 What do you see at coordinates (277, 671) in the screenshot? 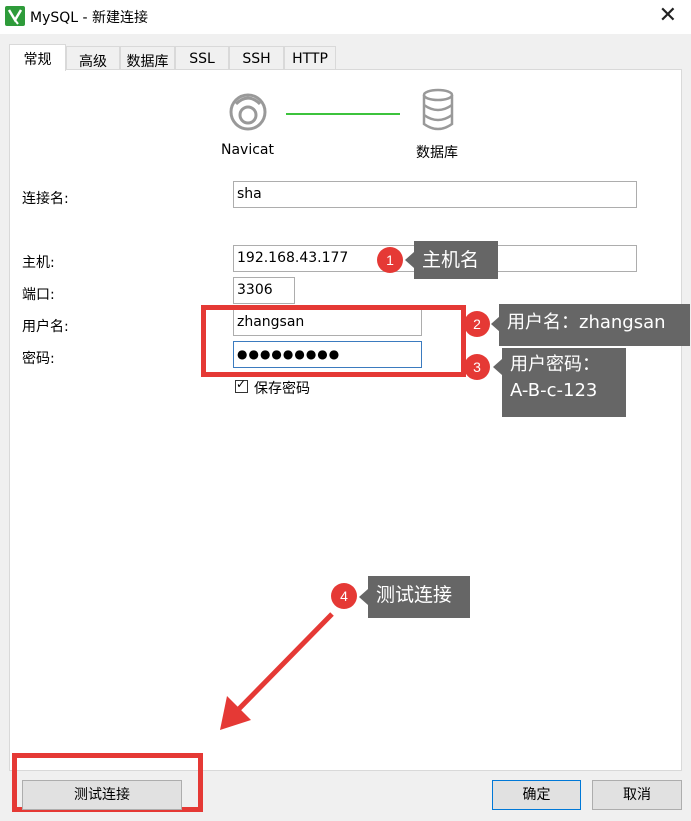
I see `annotation-arrow` at bounding box center [277, 671].